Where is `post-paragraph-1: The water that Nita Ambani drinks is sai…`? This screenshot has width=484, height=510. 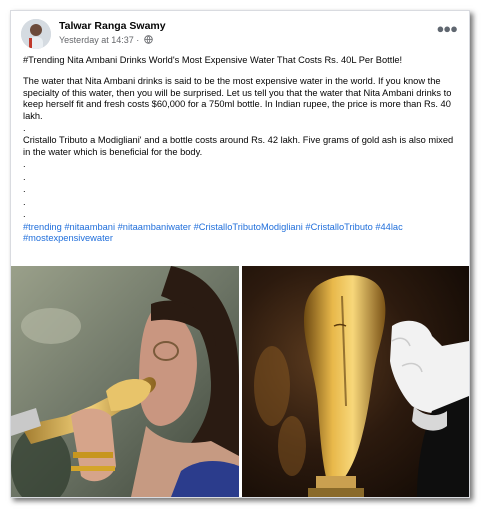 post-paragraph-1: The water that Nita Ambani drinks is sai… is located at coordinates (237, 98).